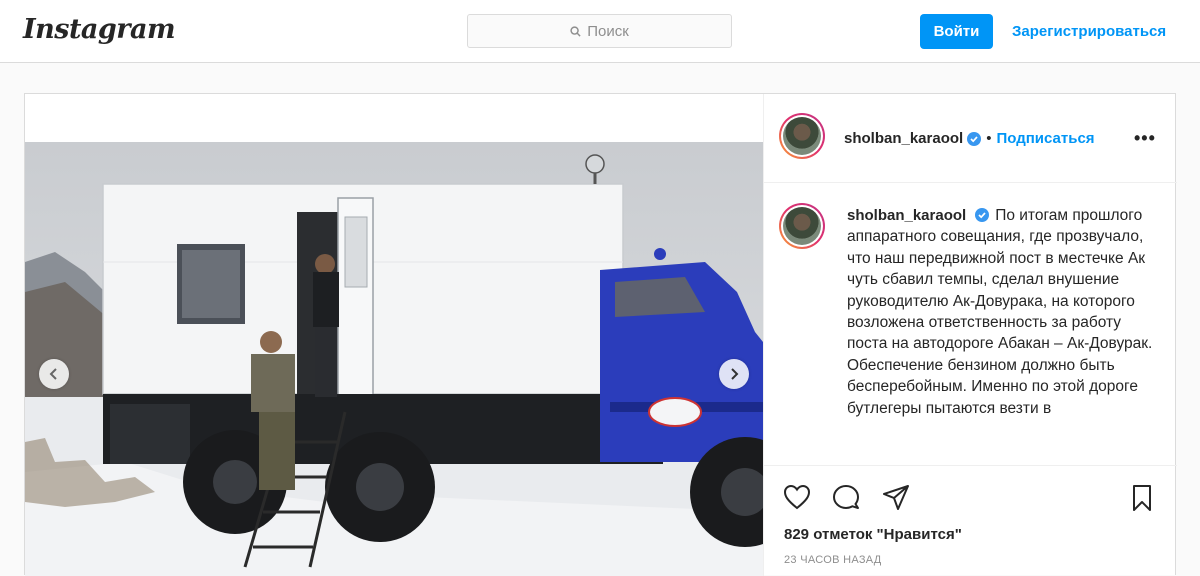  I want to click on chevron-right-icon, so click(735, 374).